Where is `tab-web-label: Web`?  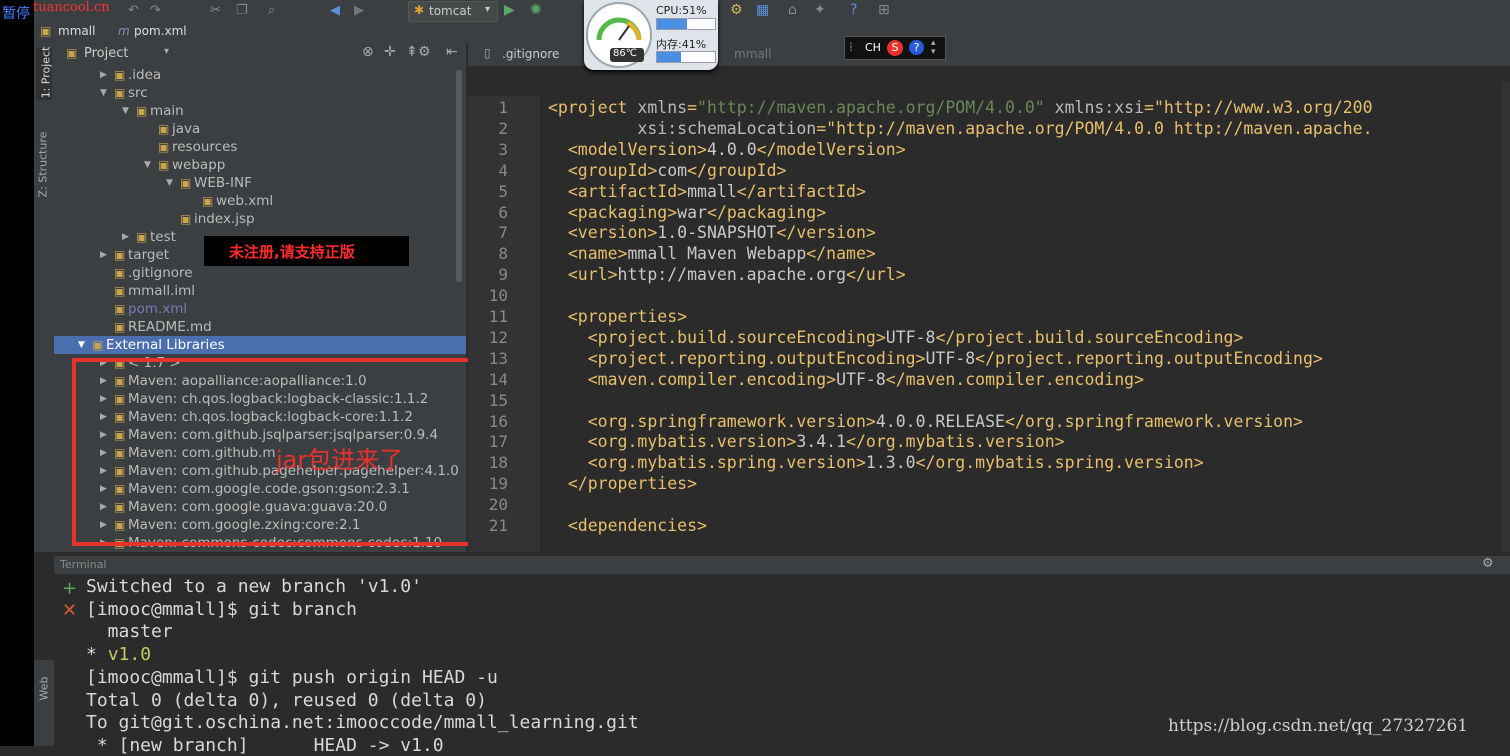
tab-web-label: Web is located at coordinates (44, 688).